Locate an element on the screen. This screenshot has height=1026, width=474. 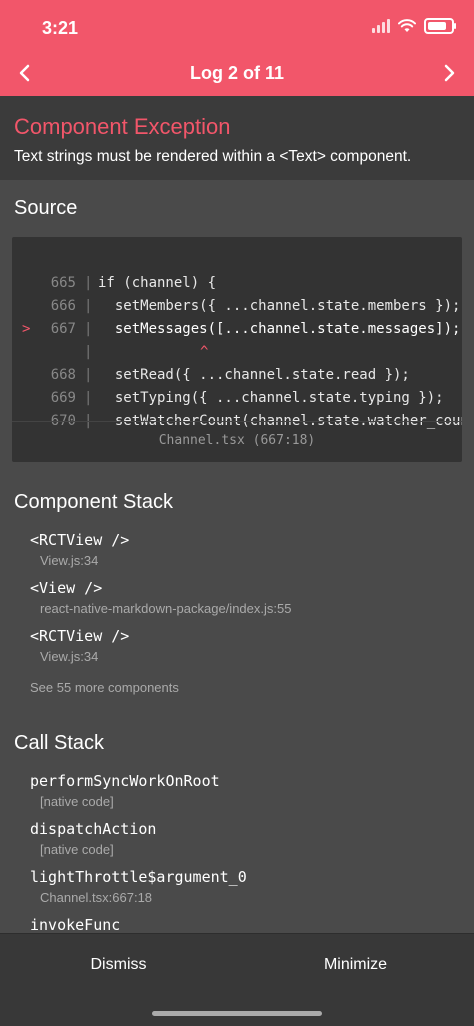
code-line-caret: | ^ is located at coordinates (237, 339).